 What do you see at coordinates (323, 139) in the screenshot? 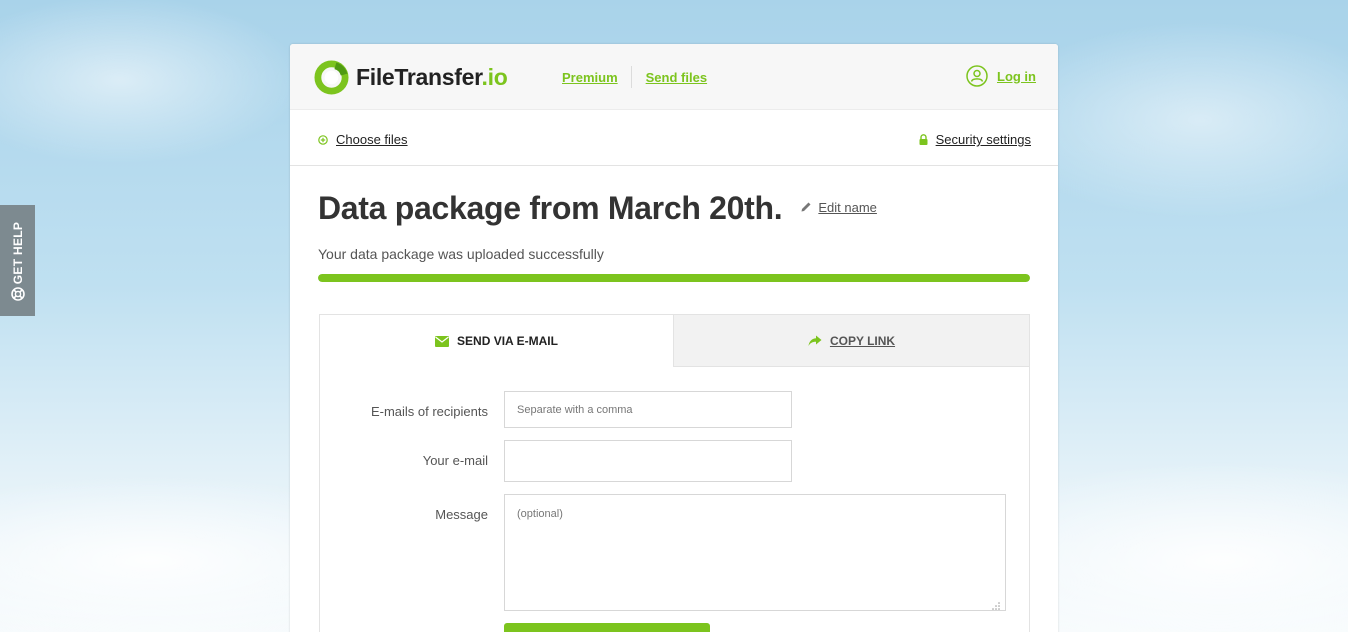
I see `plus-circle-icon` at bounding box center [323, 139].